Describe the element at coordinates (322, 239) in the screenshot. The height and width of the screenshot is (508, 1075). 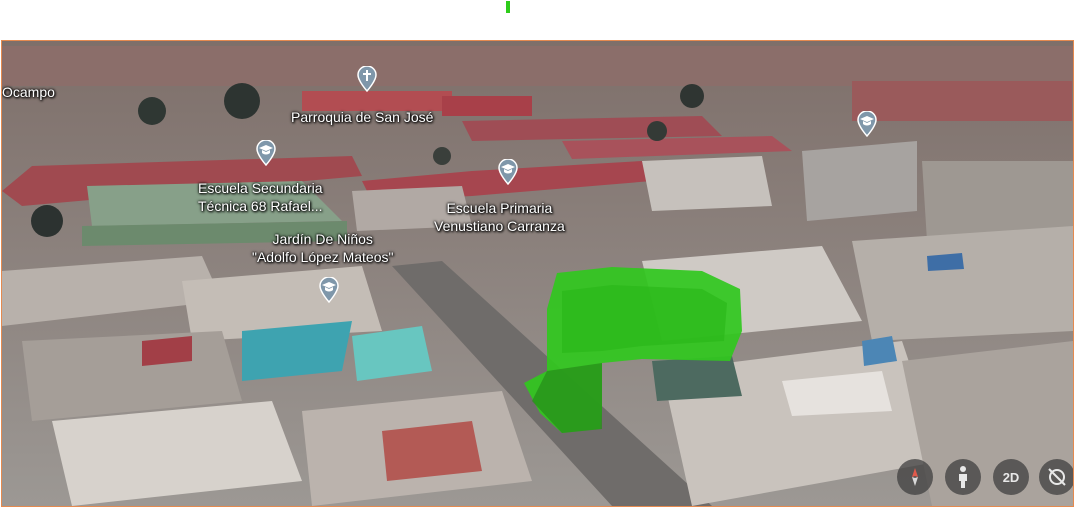
I see `place-label-line: Jardín De Niños` at that location.